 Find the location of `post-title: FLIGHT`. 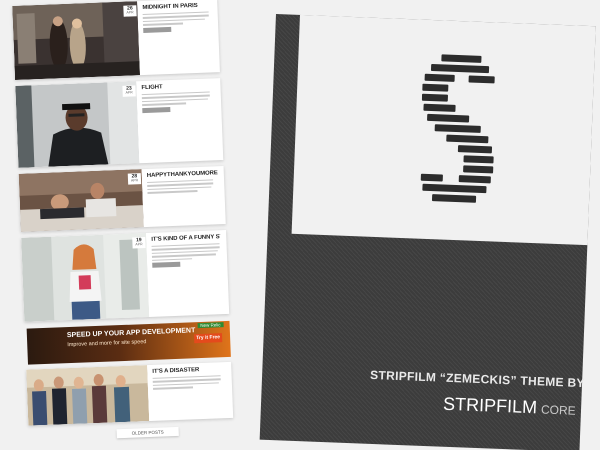

post-title: FLIGHT is located at coordinates (177, 86).